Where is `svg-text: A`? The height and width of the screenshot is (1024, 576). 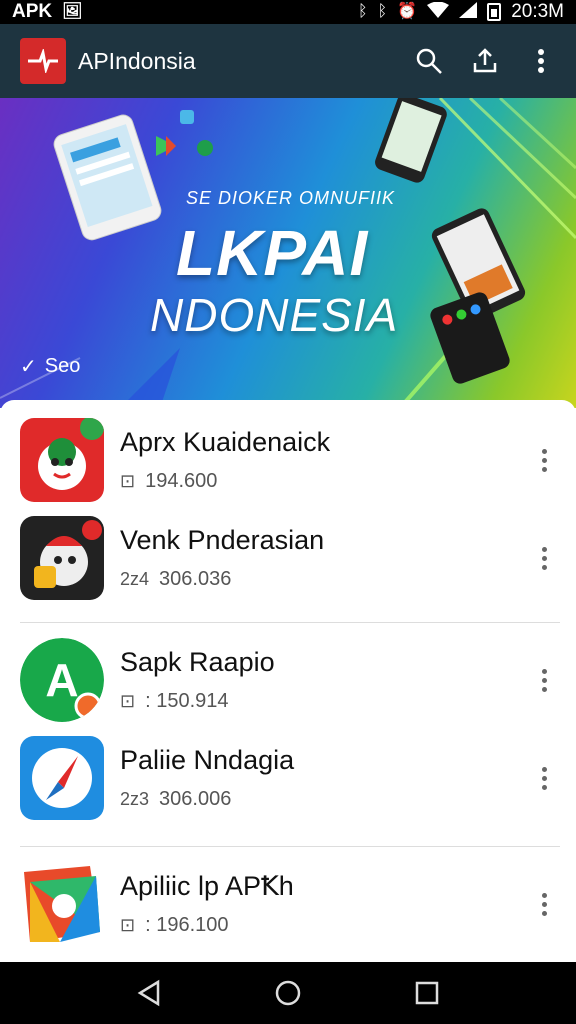 svg-text: A is located at coordinates (61, 680).